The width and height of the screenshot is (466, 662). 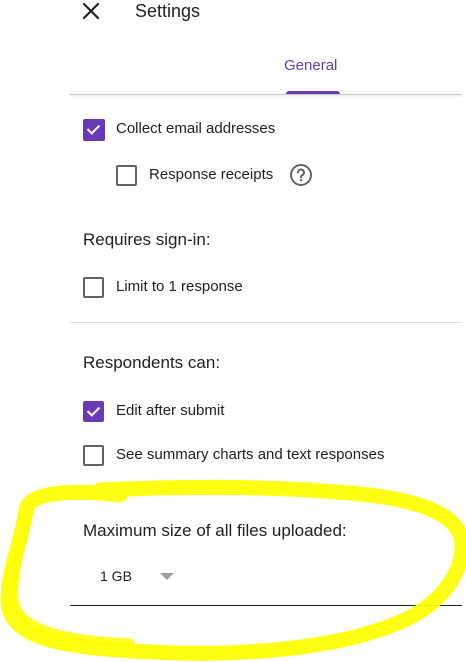 I want to click on close-icon, so click(x=91, y=11).